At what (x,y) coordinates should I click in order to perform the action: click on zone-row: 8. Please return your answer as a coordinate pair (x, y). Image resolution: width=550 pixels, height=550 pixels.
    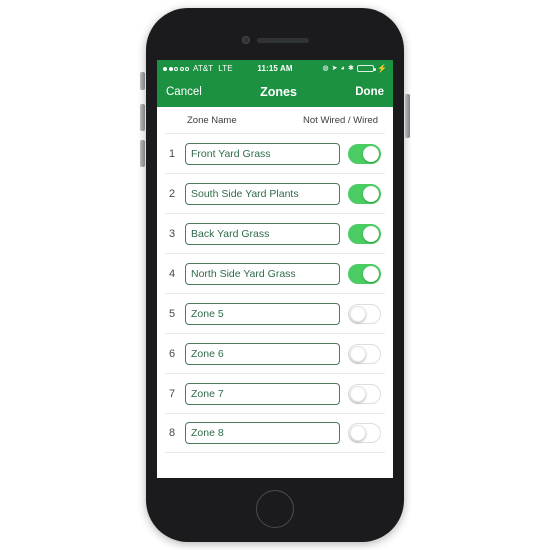
    Looking at the image, I should click on (275, 433).